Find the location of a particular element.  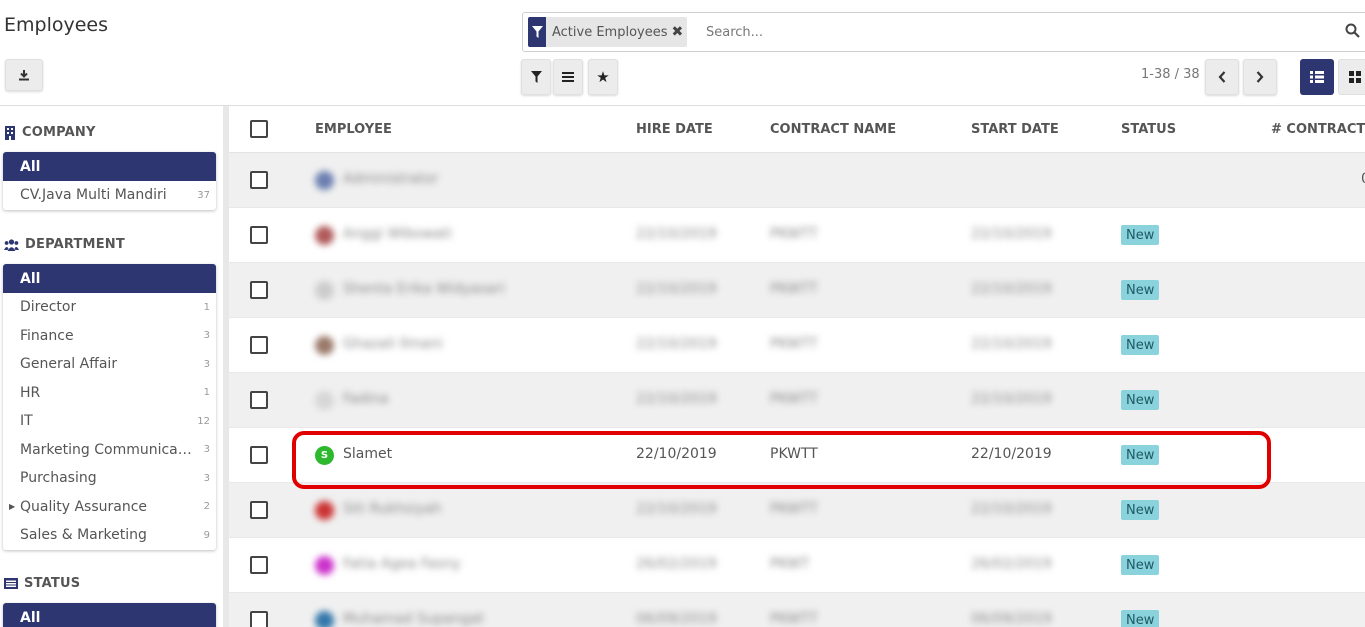

list-view-button is located at coordinates (1317, 77).